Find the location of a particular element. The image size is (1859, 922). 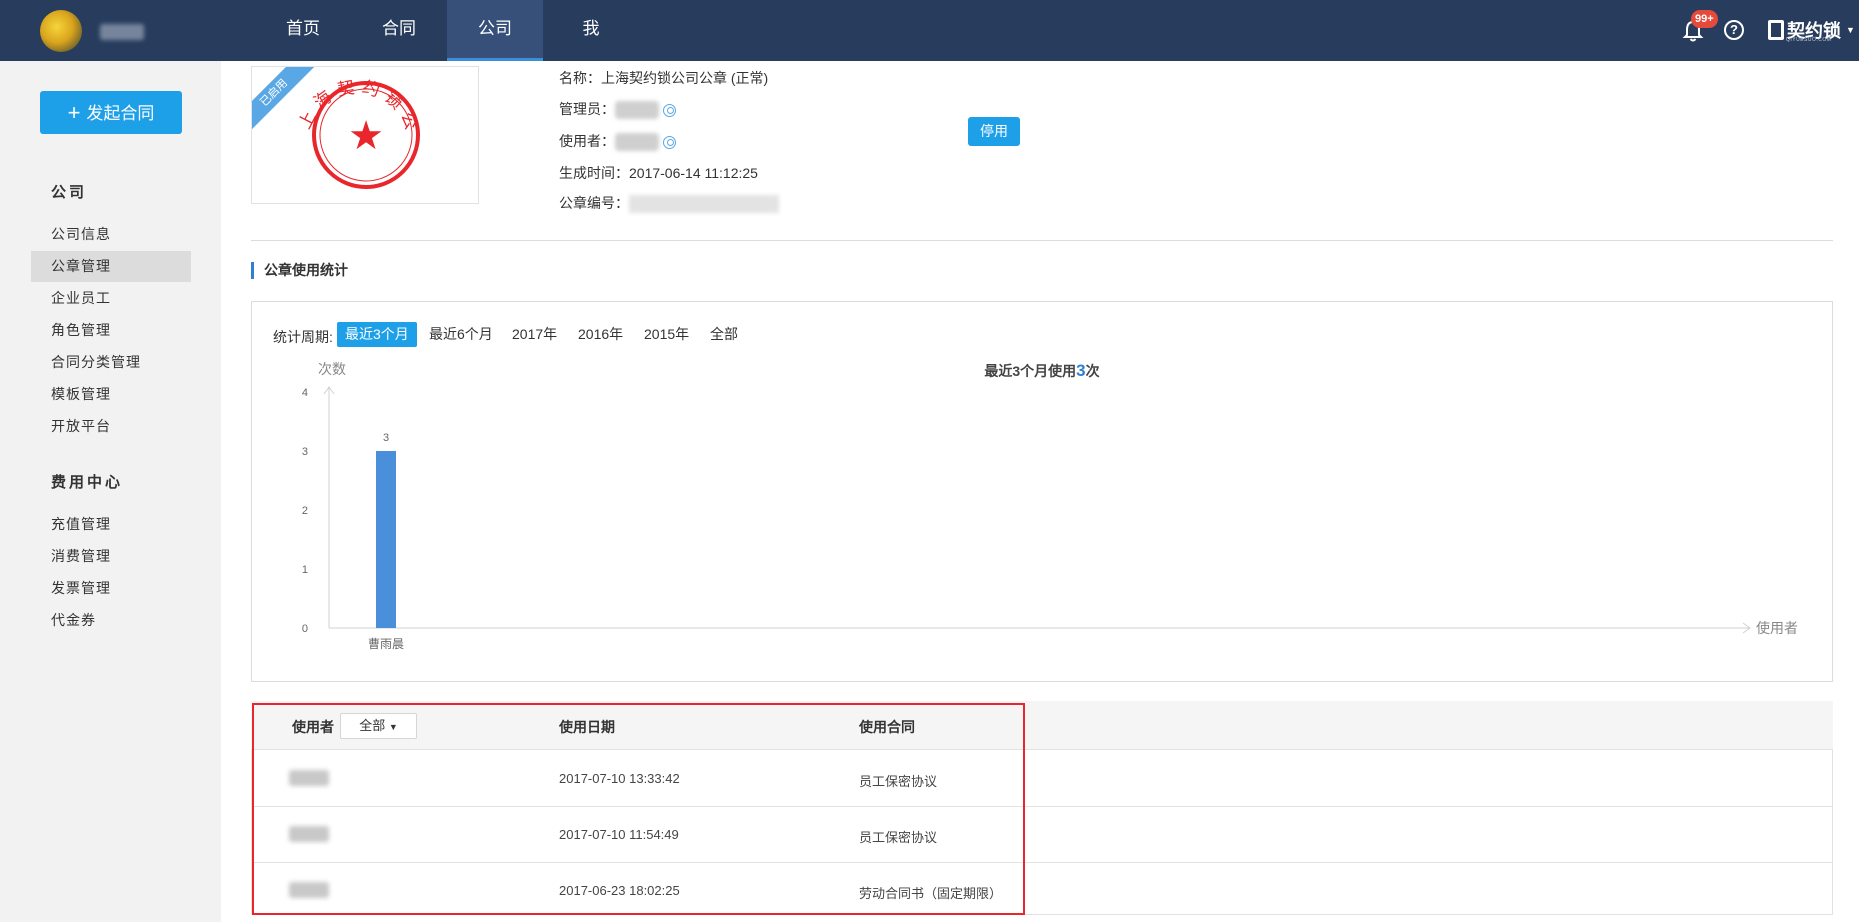

stats-section-title: 公章使用统计 is located at coordinates (299, 270).